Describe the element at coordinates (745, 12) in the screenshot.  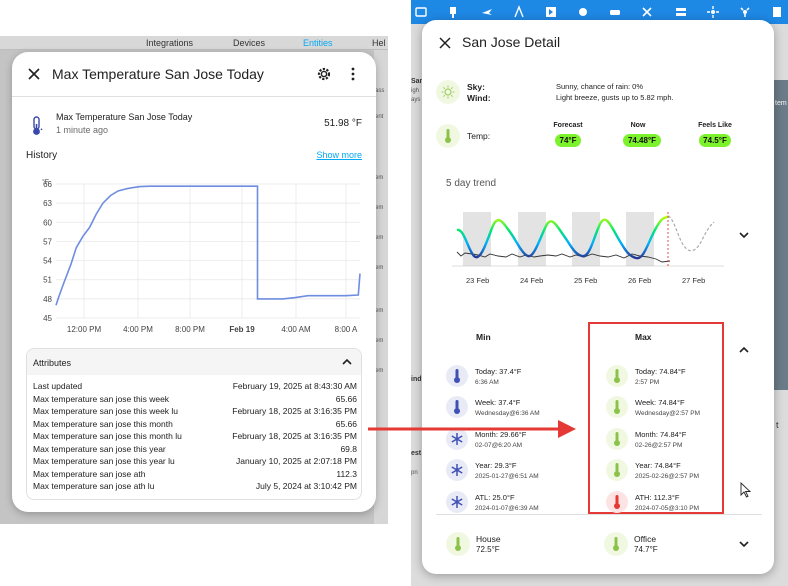
I see `fan-icon` at that location.